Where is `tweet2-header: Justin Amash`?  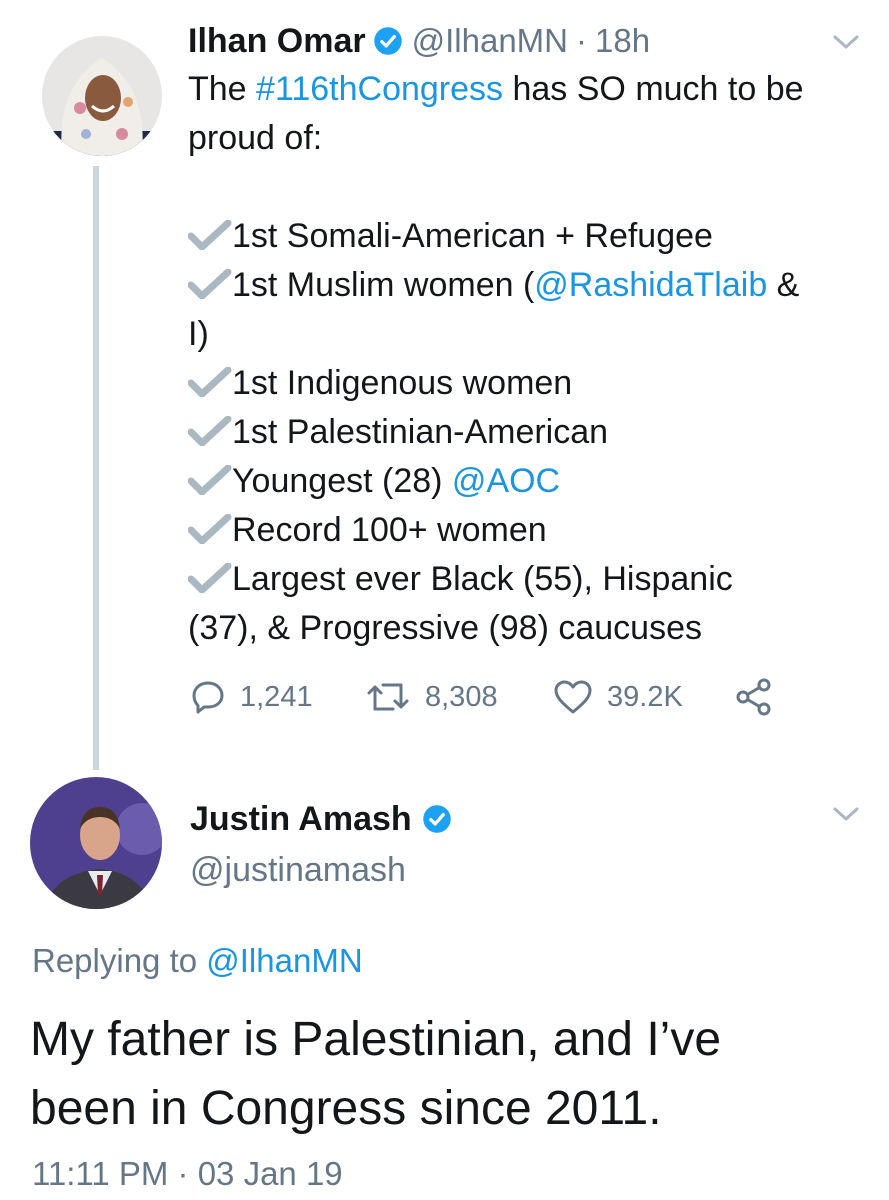
tweet2-header: Justin Amash is located at coordinates (321, 819).